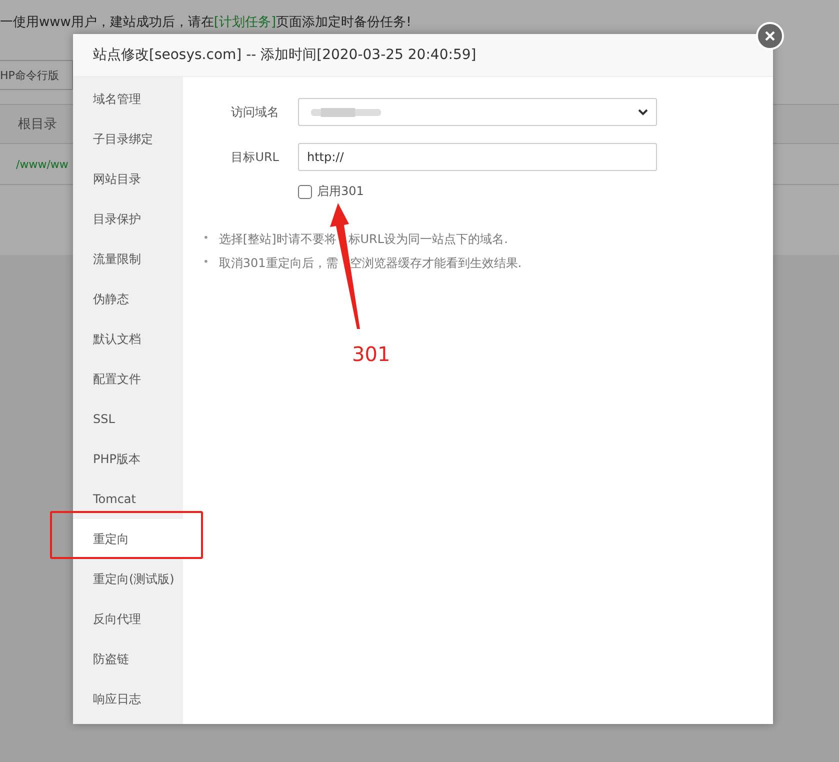  What do you see at coordinates (370, 263) in the screenshot?
I see `tip-text: 取消301重定向后，需 空浏览器缓存才能看到生效结果.` at bounding box center [370, 263].